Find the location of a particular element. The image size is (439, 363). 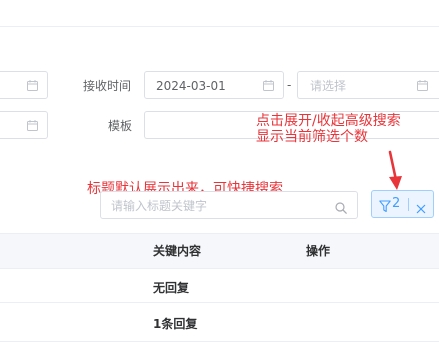

date-start-input: 2024-03-01 is located at coordinates (214, 85).